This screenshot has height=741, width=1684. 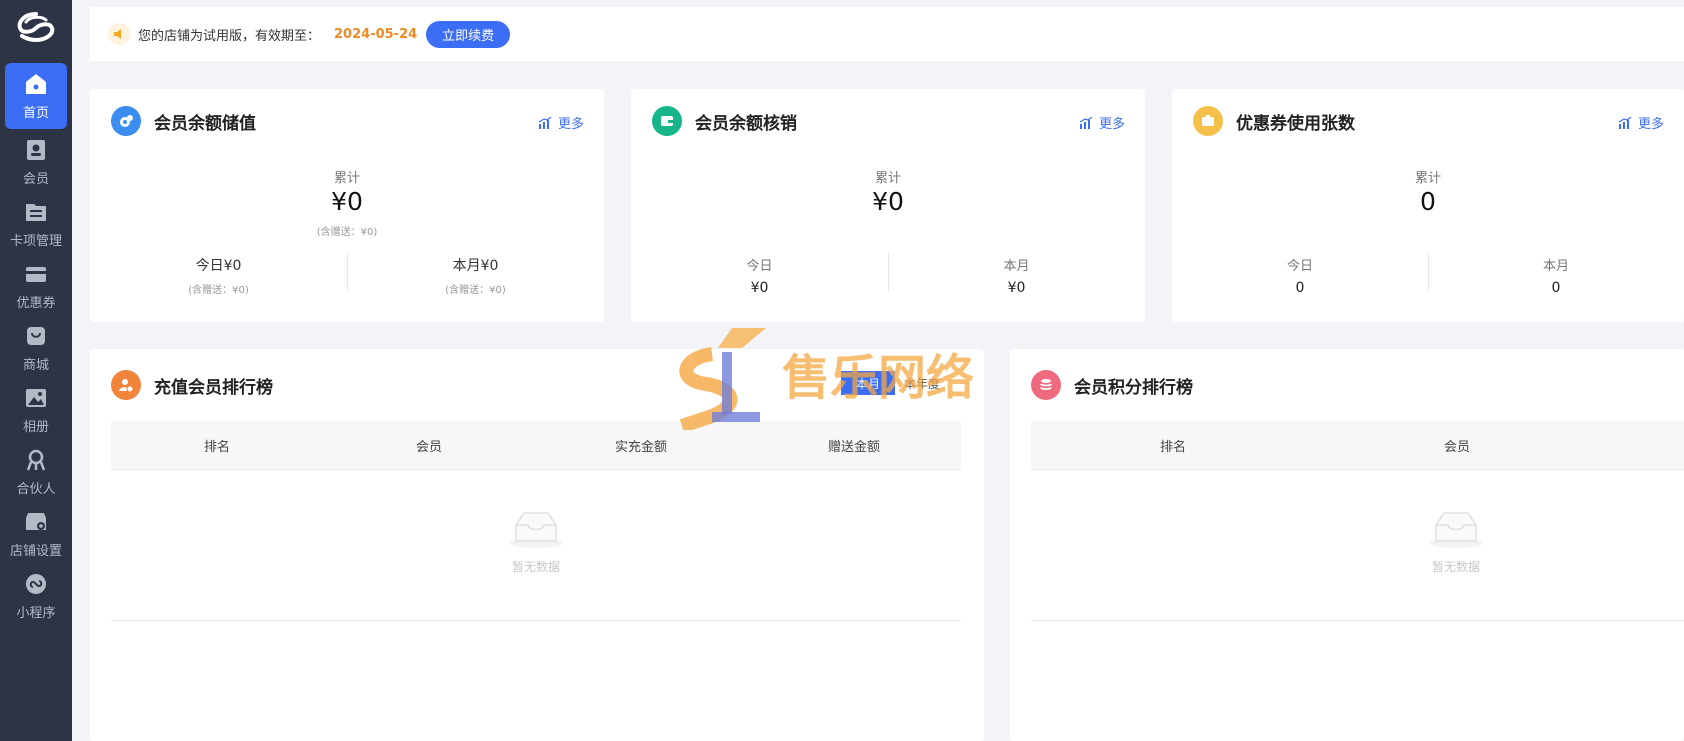 I want to click on speaker-icon, so click(x=119, y=34).